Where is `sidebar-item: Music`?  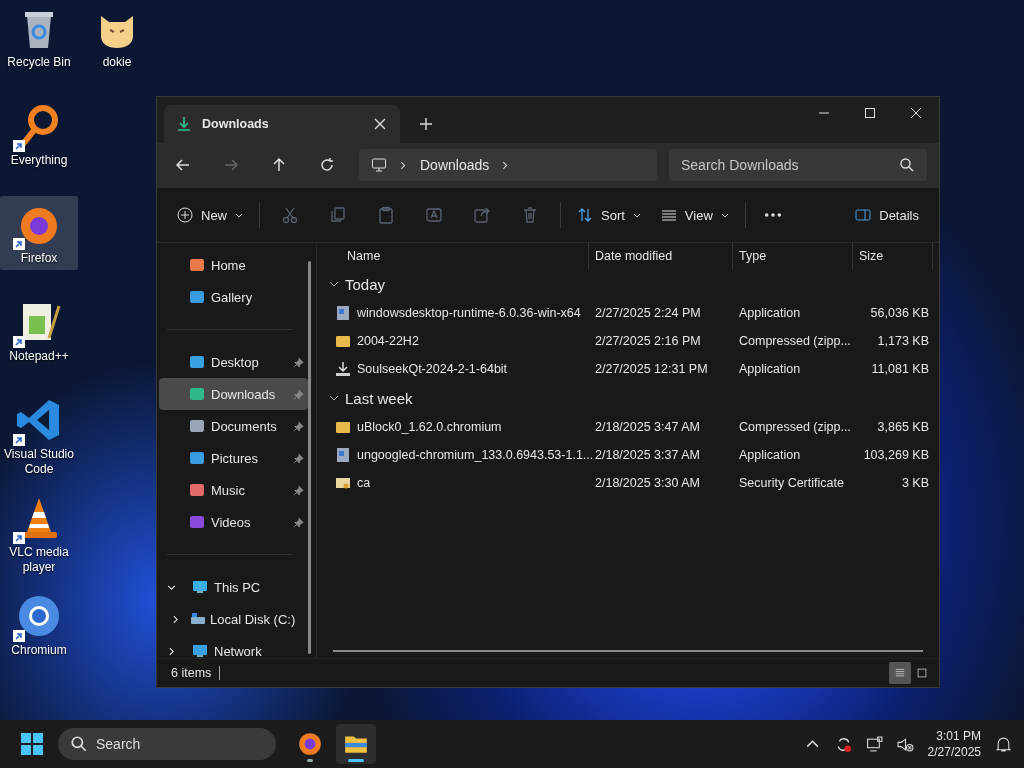
sidebar-item: Music is located at coordinates (233, 490).